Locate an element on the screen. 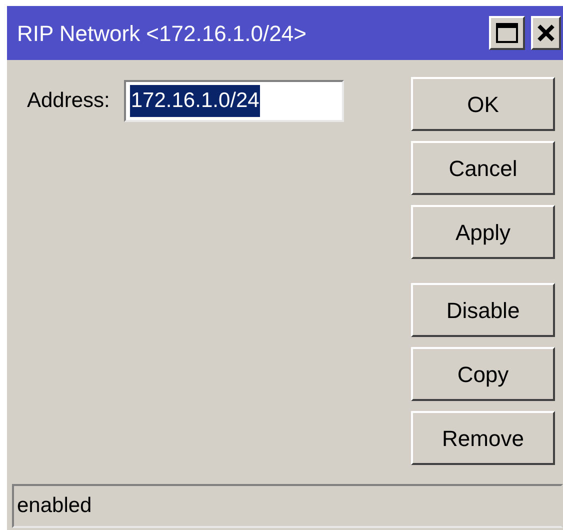 The image size is (563, 530). window-title: RIP Network <172.16.1.0/24> is located at coordinates (161, 34).